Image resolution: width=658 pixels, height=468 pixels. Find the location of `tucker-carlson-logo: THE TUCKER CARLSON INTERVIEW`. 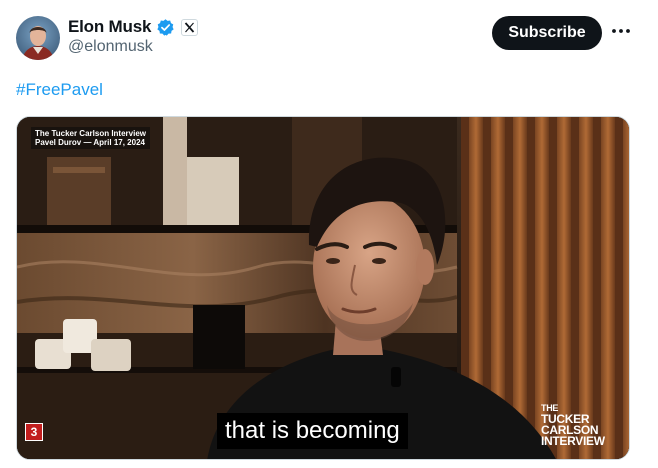

tucker-carlson-logo: THE TUCKER CARLSON INTERVIEW is located at coordinates (573, 425).